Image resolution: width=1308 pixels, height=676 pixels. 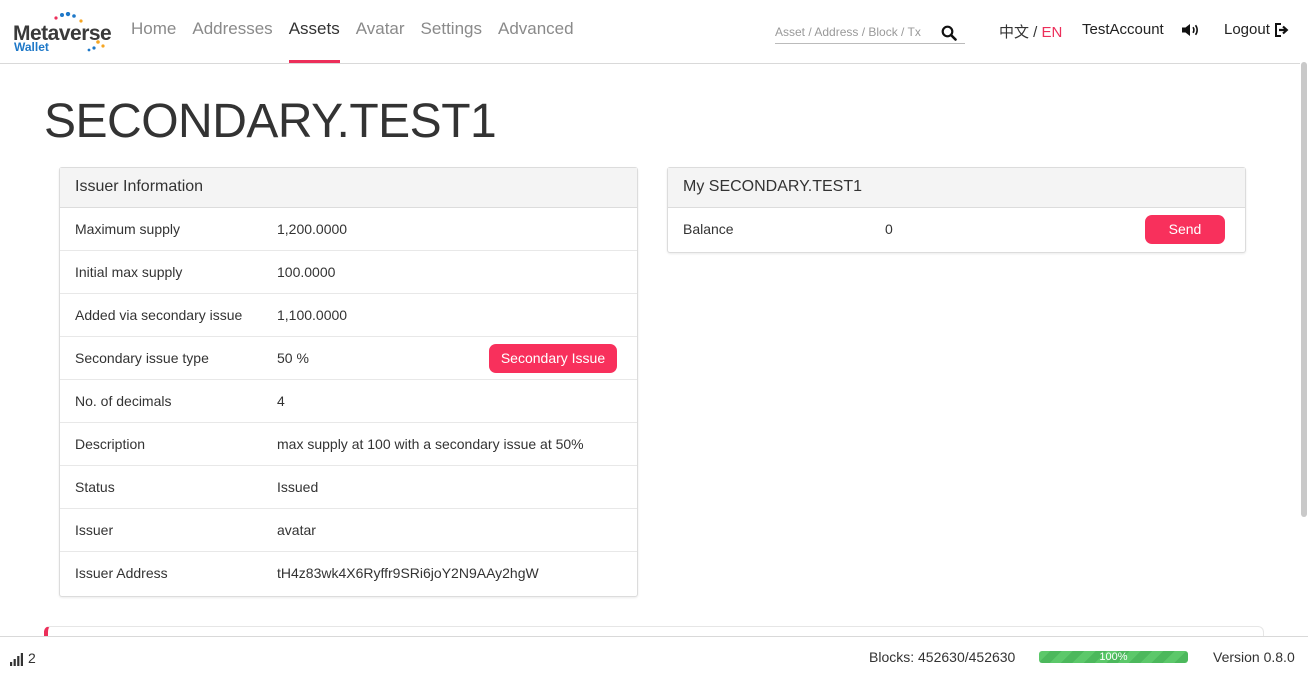 I want to click on search-box, so click(x=870, y=33).